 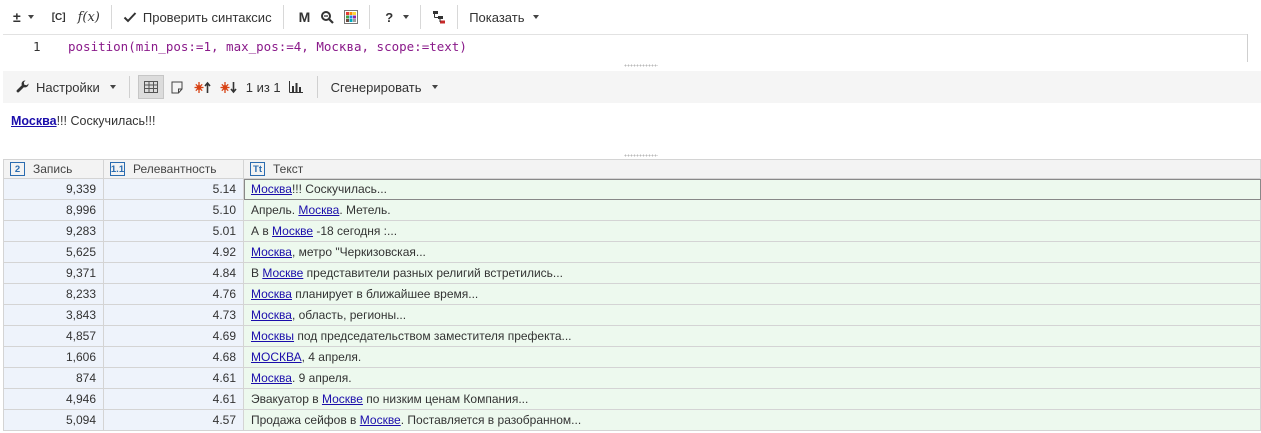 I want to click on cell-relevance: 5.10, so click(x=173, y=210).